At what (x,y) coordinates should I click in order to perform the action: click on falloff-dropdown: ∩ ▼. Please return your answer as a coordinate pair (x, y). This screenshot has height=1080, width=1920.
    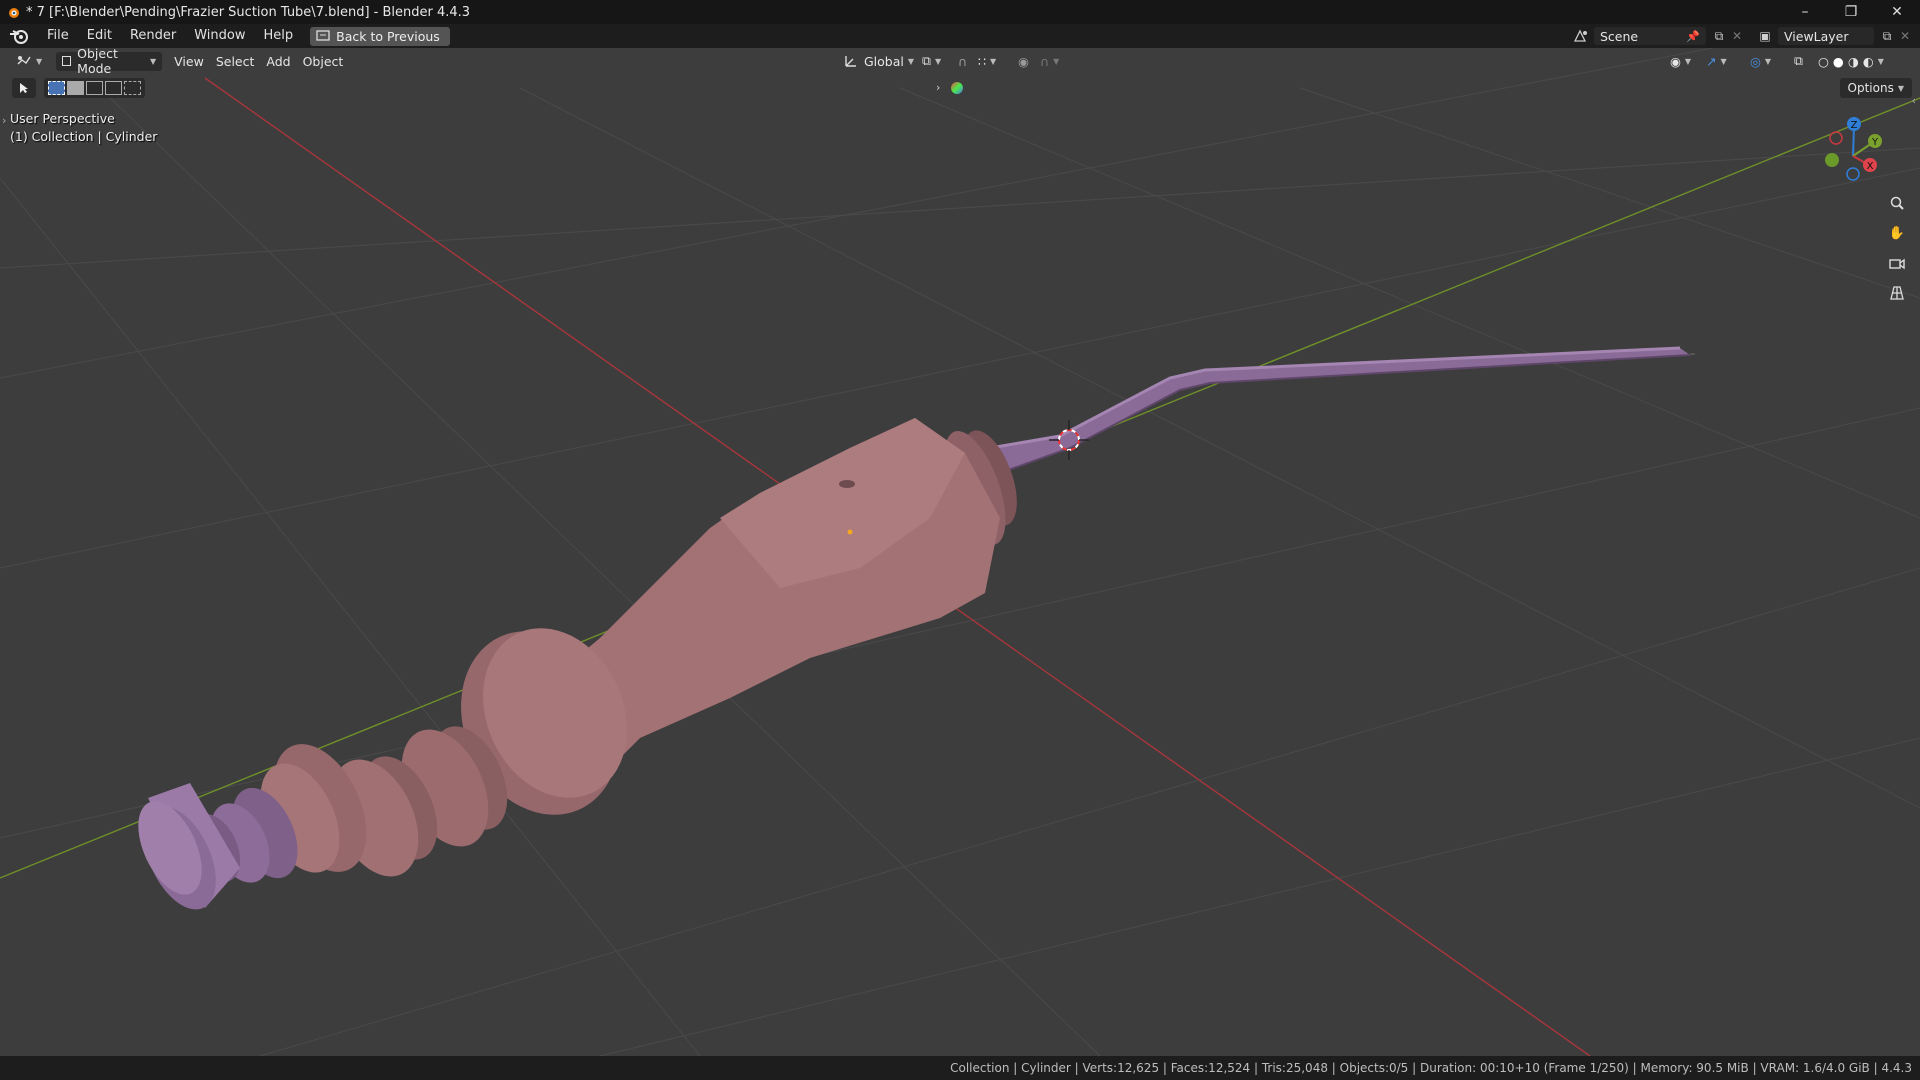
    Looking at the image, I should click on (1049, 61).